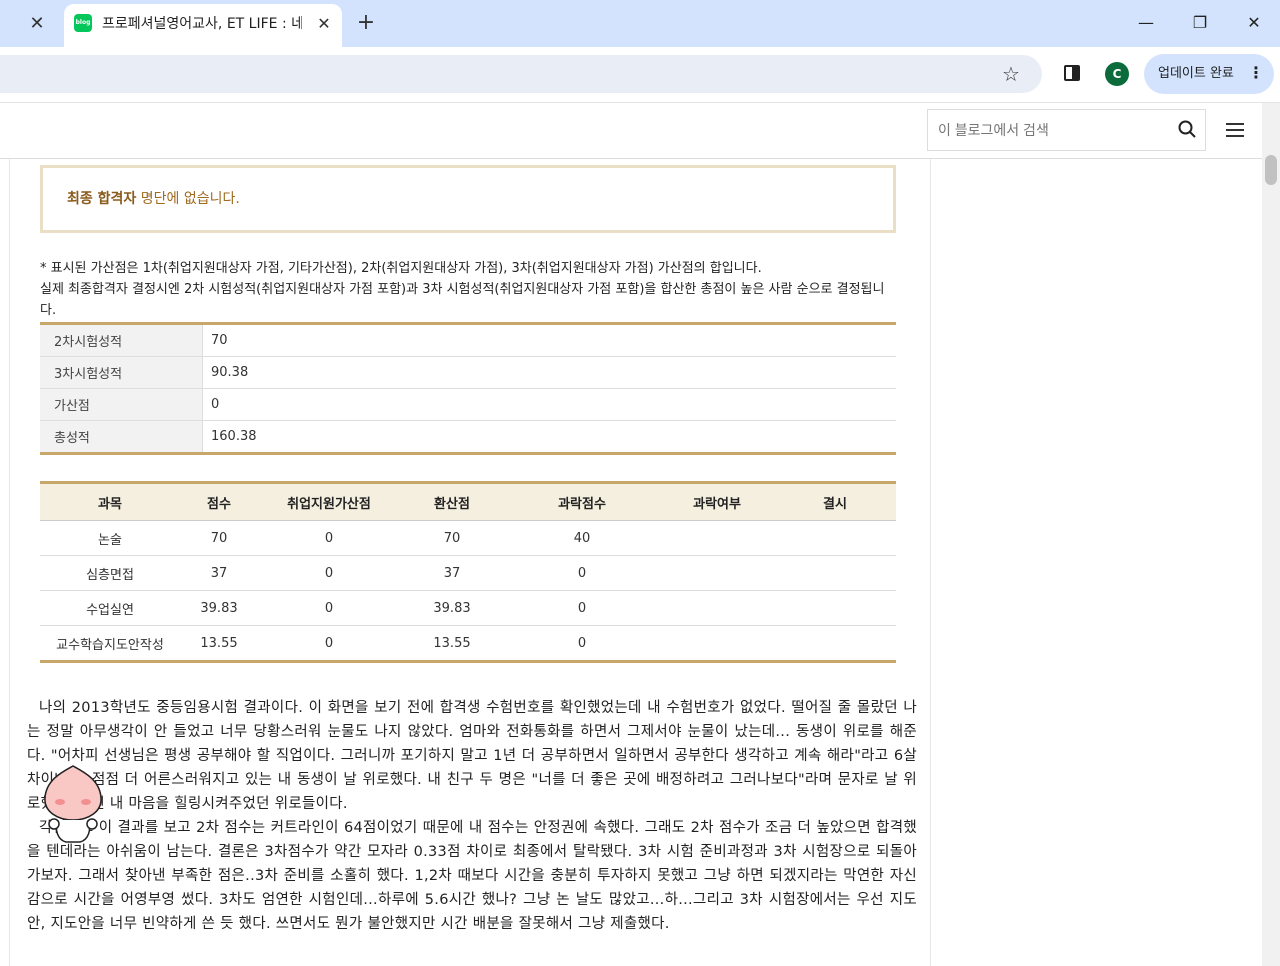 The height and width of the screenshot is (966, 1280). Describe the element at coordinates (549, 404) in the screenshot. I see `score-value: 0` at that location.